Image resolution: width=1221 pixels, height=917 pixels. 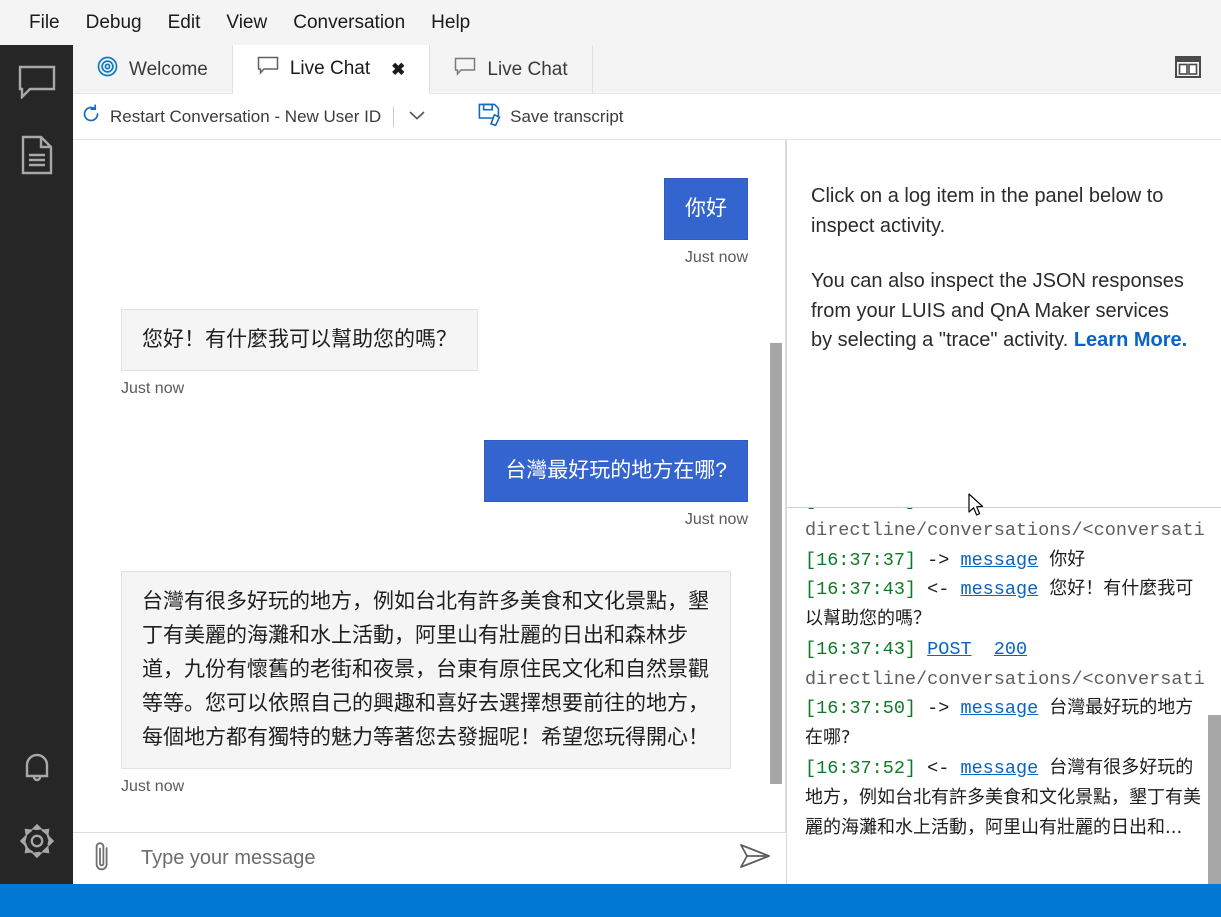 I want to click on log-timestamp: [16:37:52], so click(x=861, y=769).